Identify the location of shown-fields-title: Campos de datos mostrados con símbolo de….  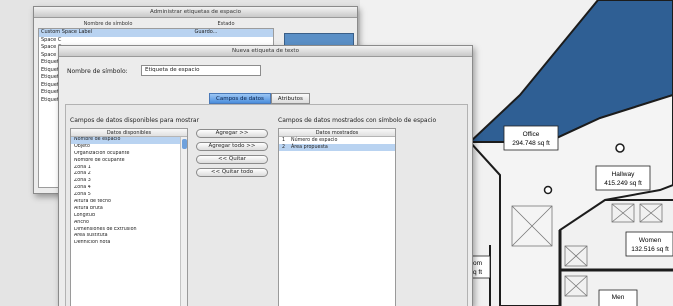
(357, 120).